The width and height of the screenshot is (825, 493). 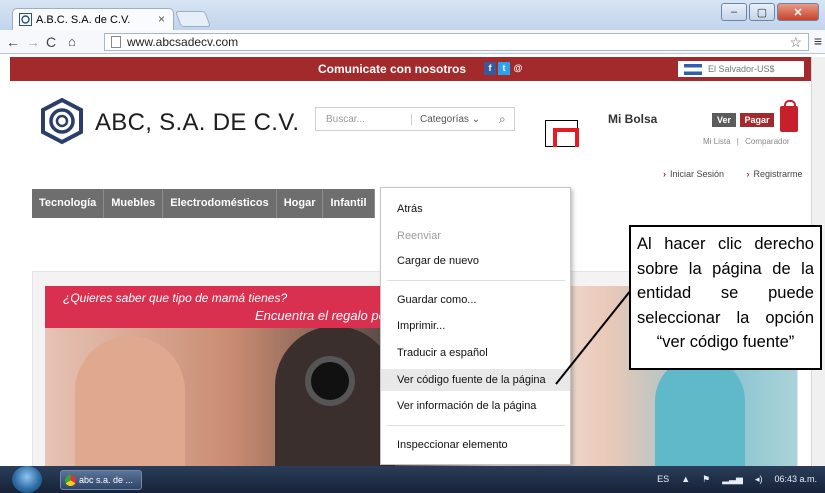 I want to click on url-text: www.abcsadecv.com, so click(x=183, y=42).